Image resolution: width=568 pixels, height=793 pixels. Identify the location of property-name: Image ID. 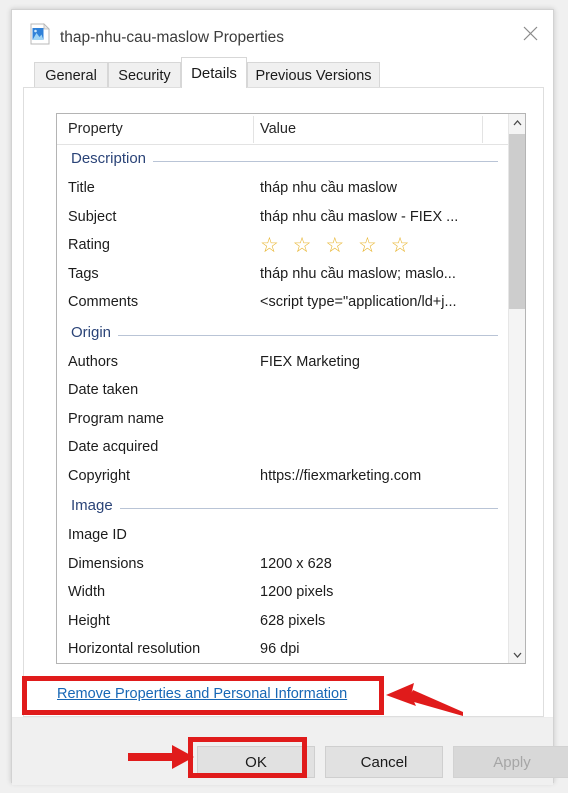
(97, 535).